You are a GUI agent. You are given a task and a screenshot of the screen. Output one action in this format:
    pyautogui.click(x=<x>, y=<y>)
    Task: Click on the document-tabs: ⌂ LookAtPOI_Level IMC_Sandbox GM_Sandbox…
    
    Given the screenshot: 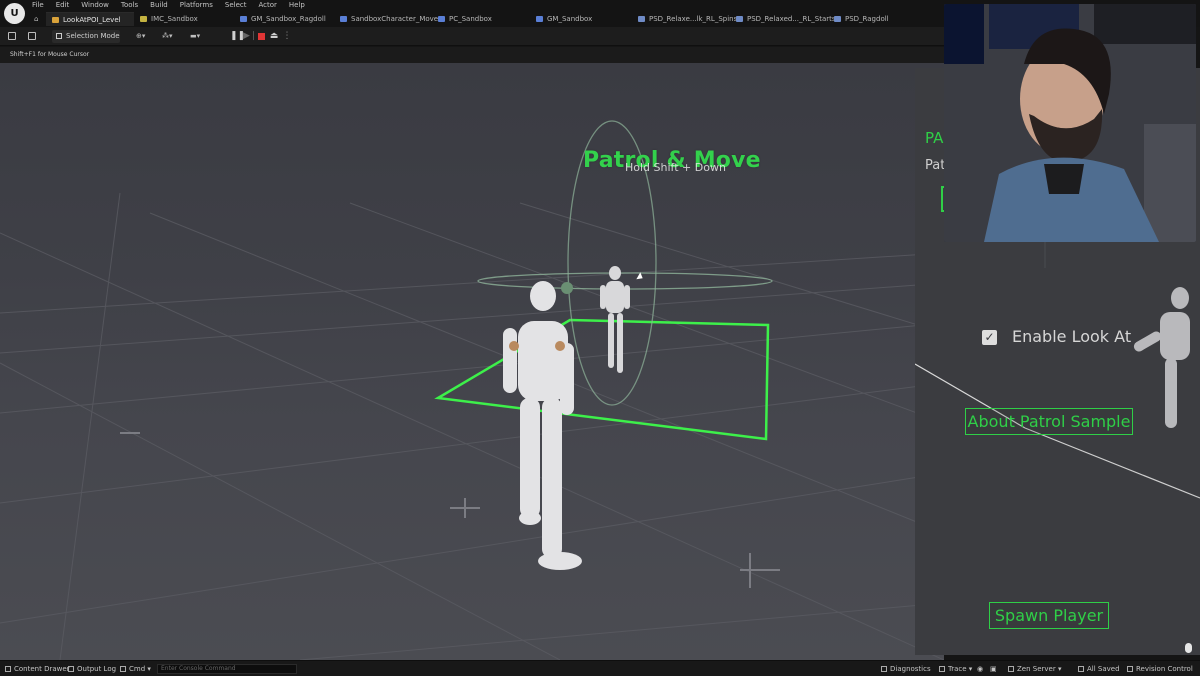 What is the action you would take?
    pyautogui.click(x=488, y=19)
    